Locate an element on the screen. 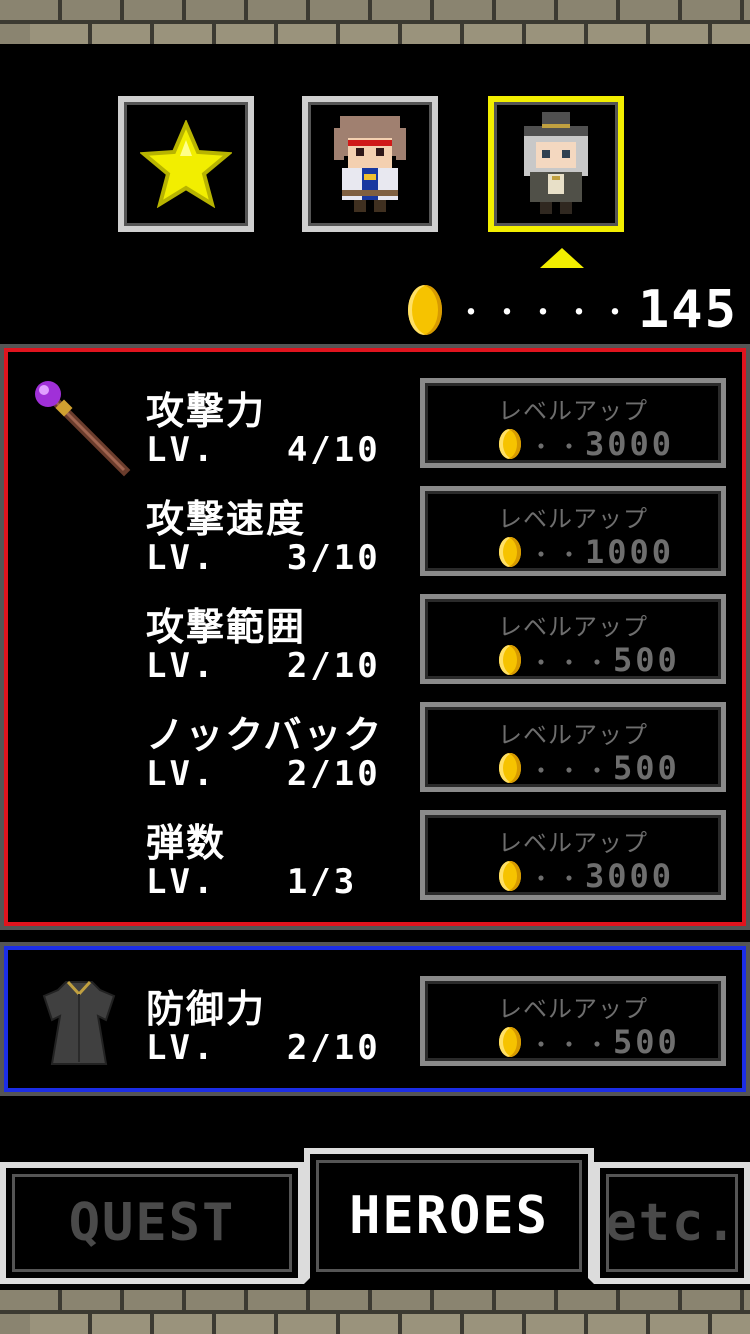 The width and height of the screenshot is (750, 1334). stat-row-attack-power: 攻撃力 LV. 4/10 レベルアップ ・・ 3000 is located at coordinates (442, 430).